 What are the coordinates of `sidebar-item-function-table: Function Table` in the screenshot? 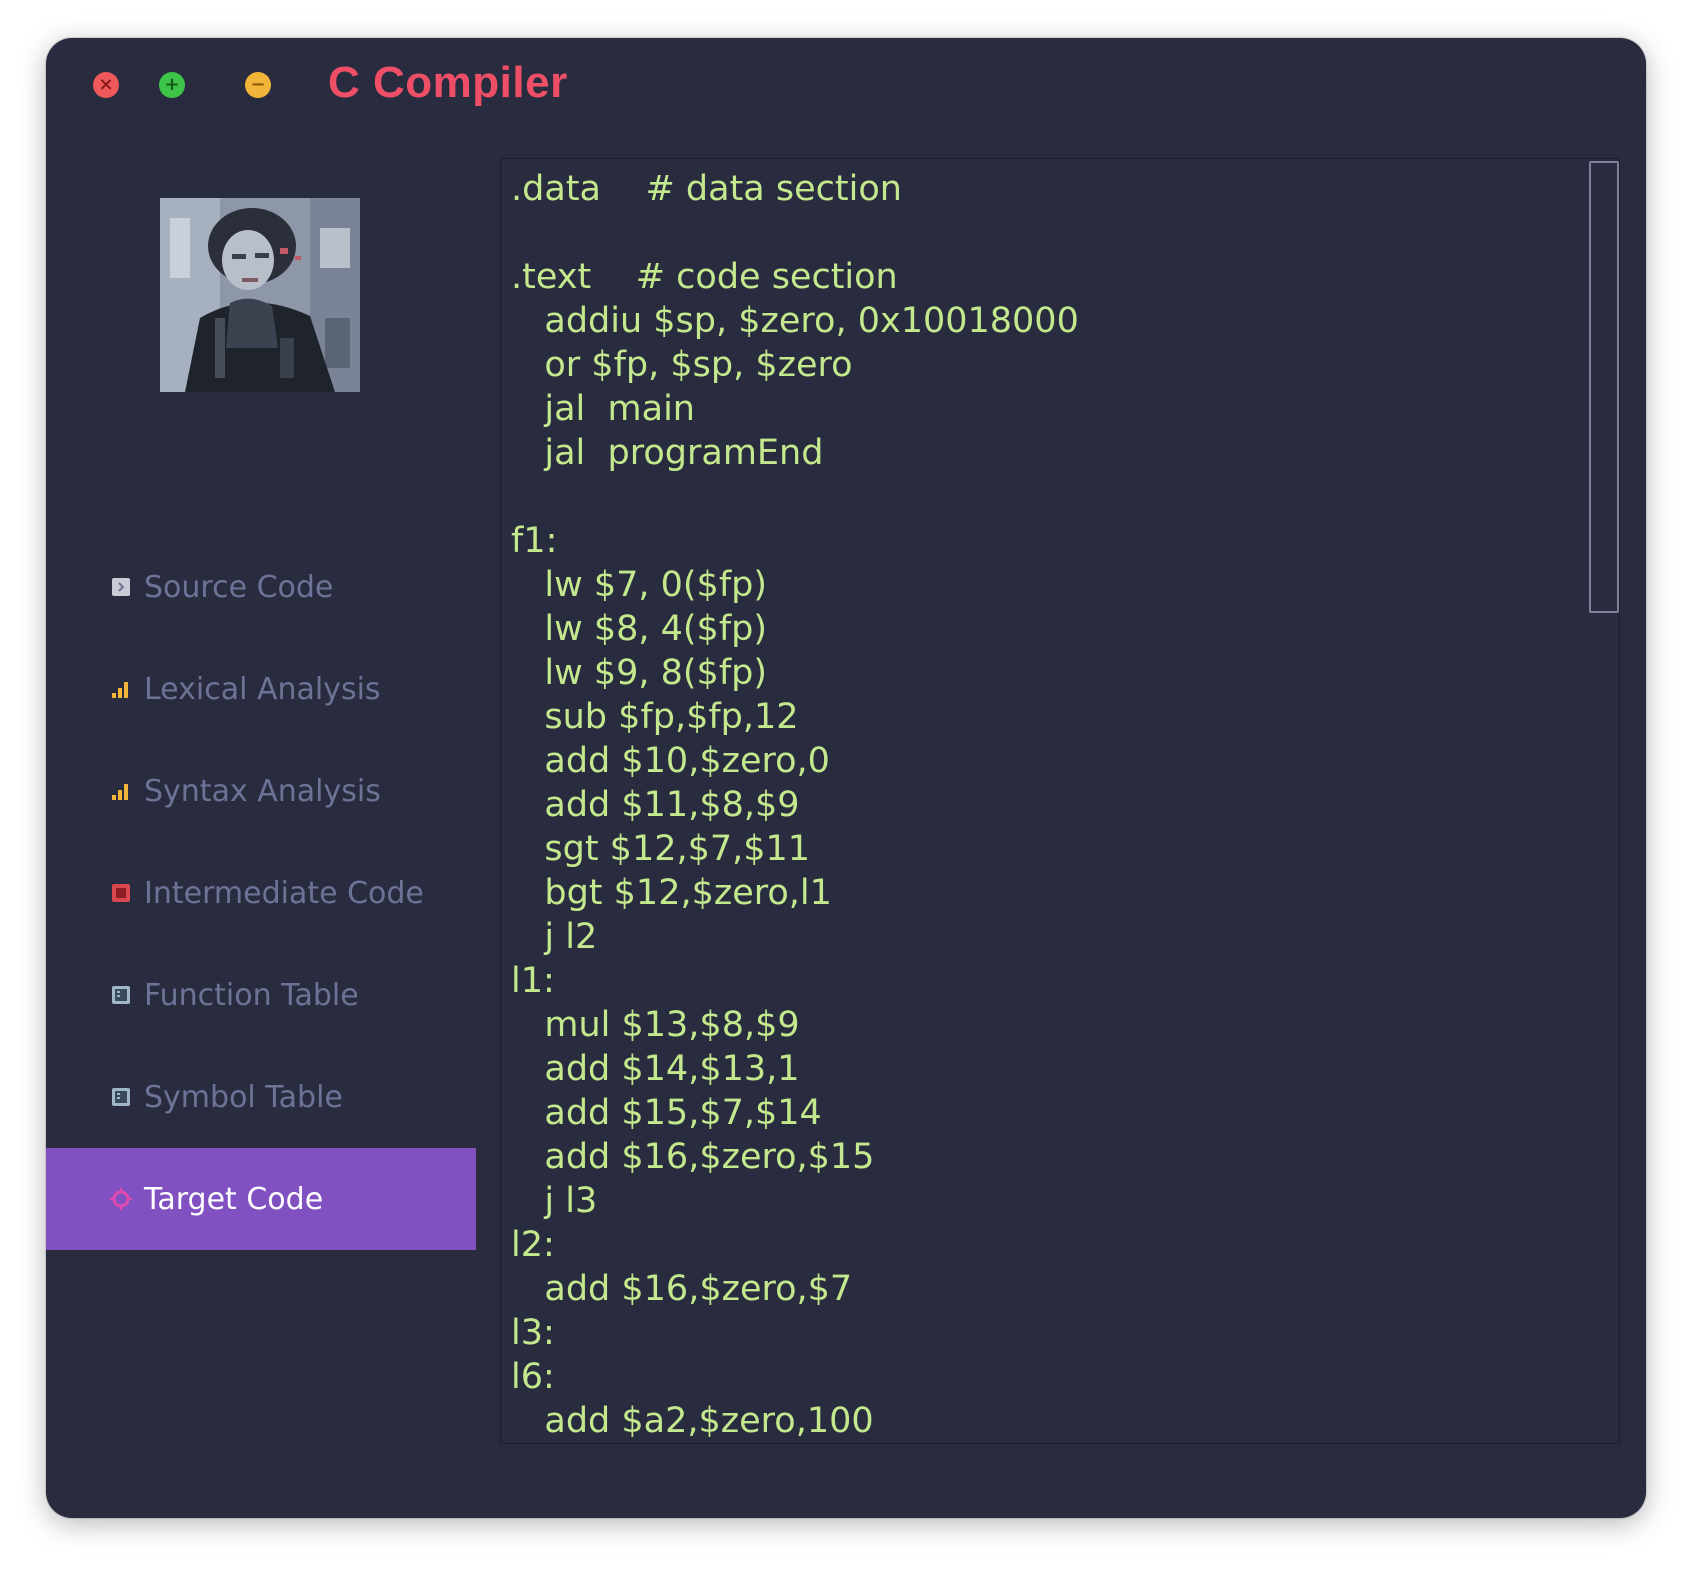 It's located at (261, 995).